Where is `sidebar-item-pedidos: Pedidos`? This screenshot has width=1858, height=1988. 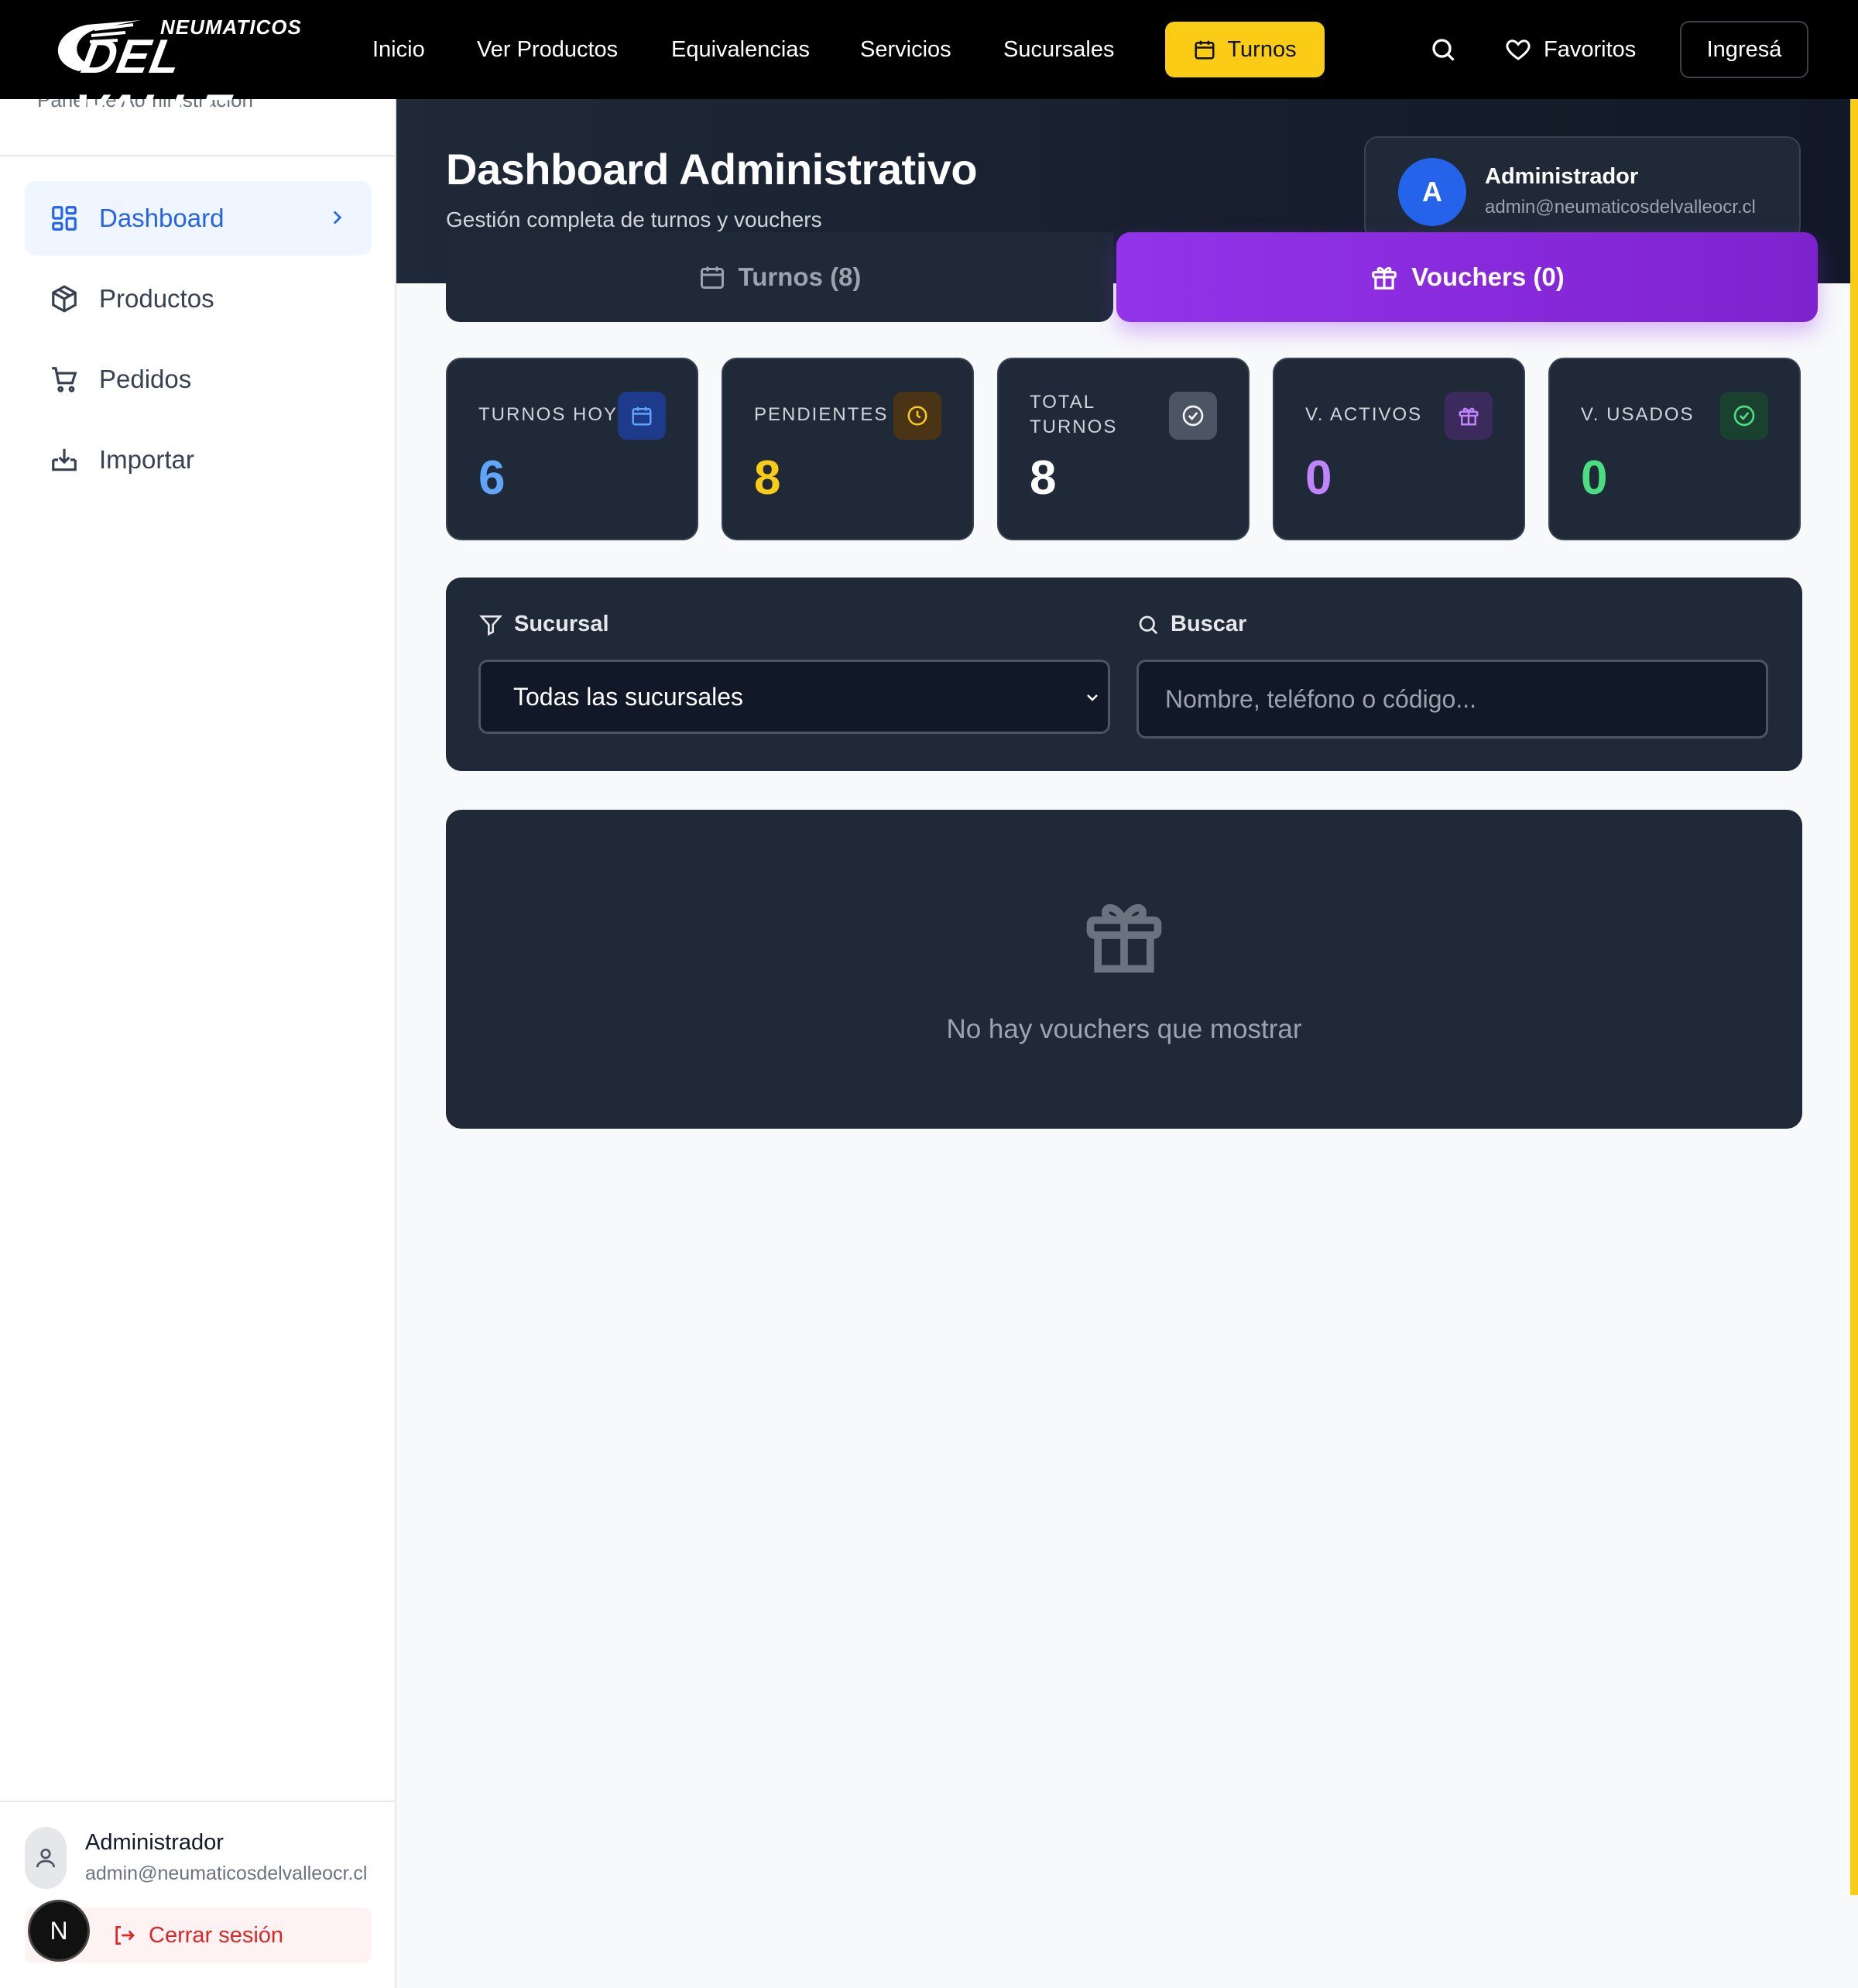
sidebar-item-pedidos: Pedidos is located at coordinates (199, 379).